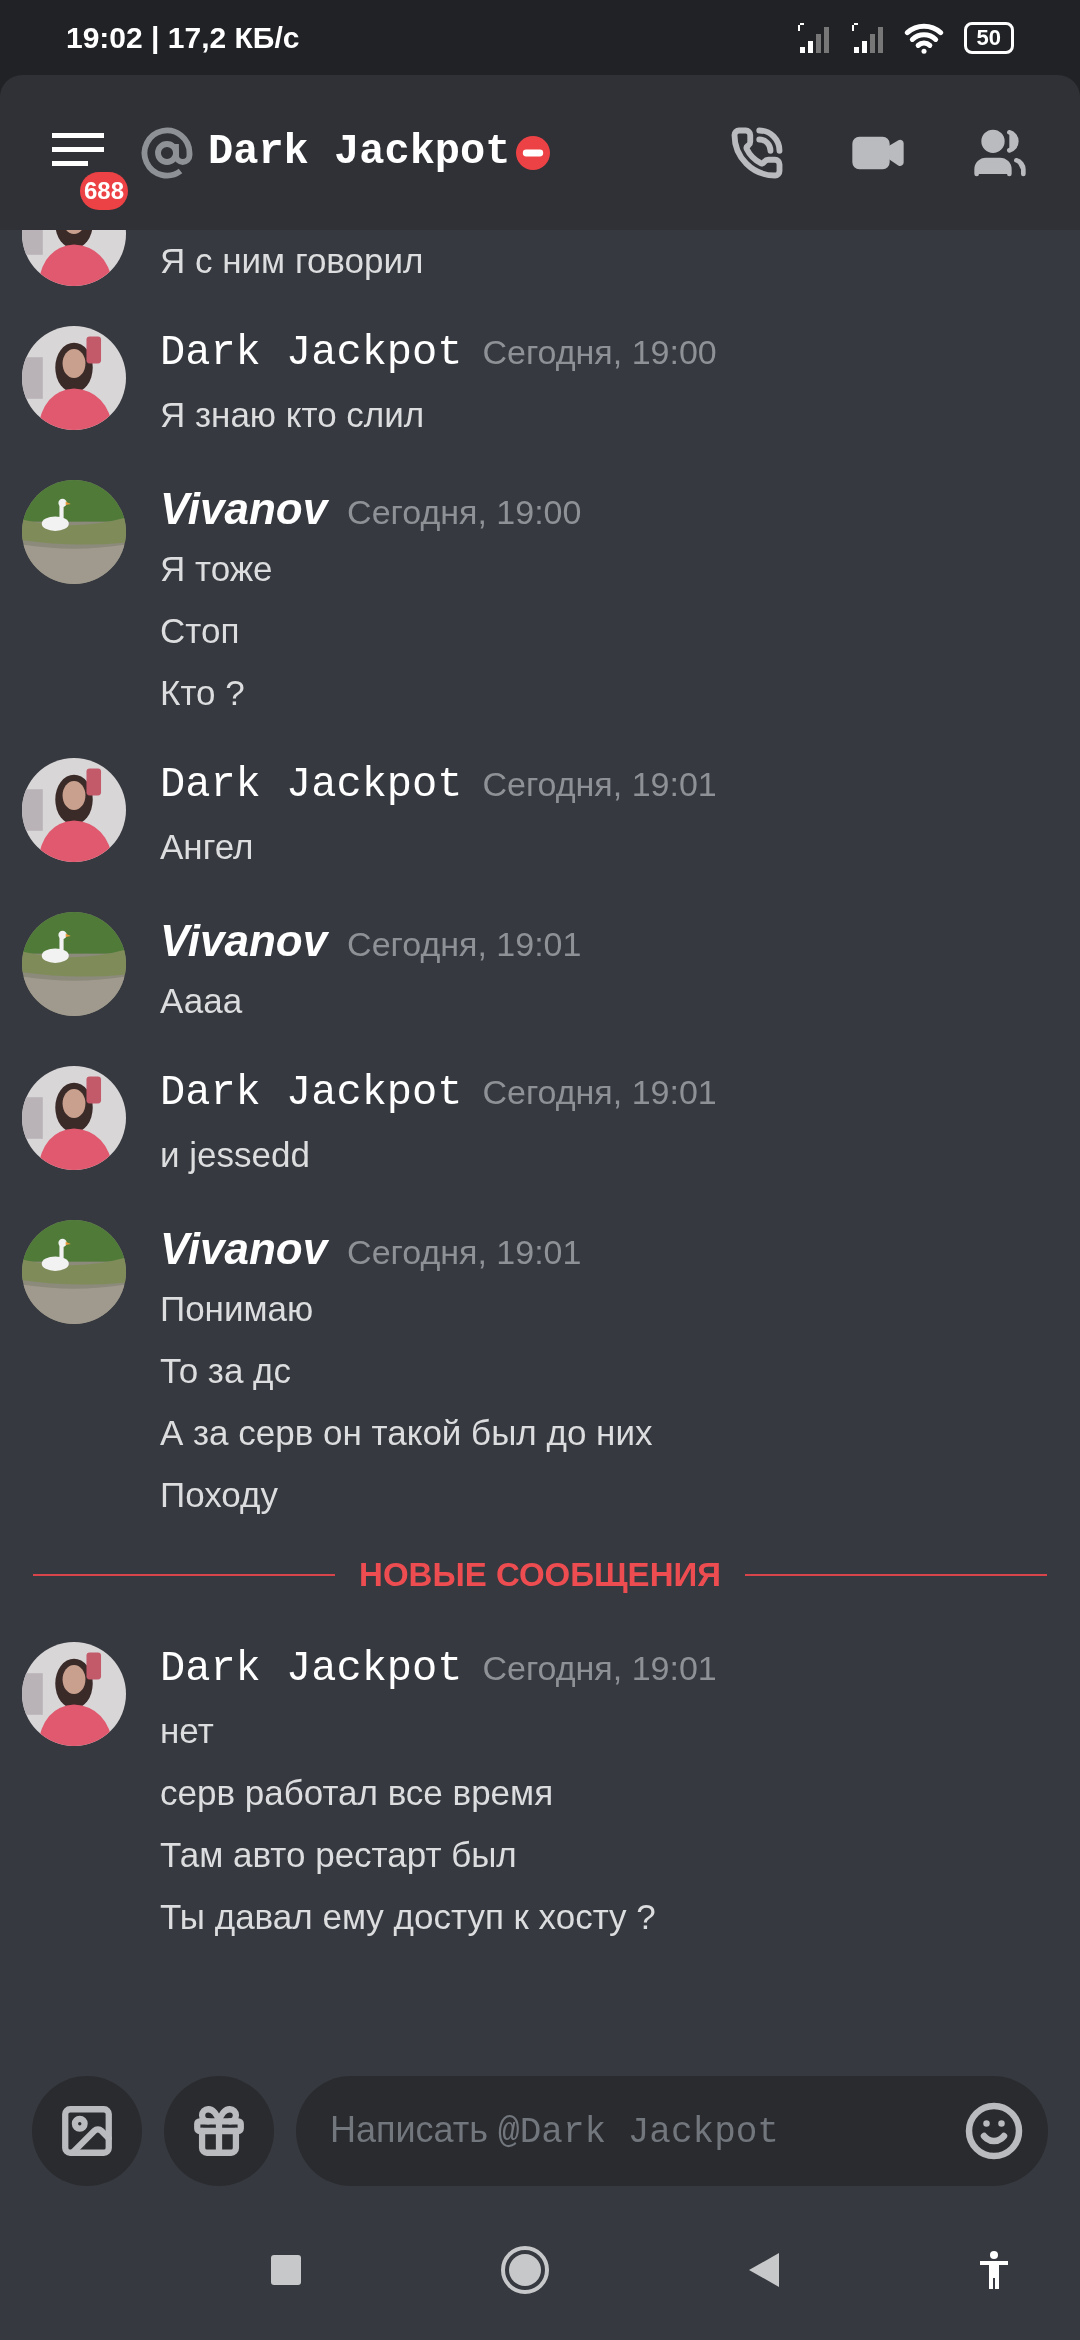 The image size is (1080, 2340). Describe the element at coordinates (408, 1916) in the screenshot. I see `message-text: Ты давал ему доступ к хосту ?` at that location.